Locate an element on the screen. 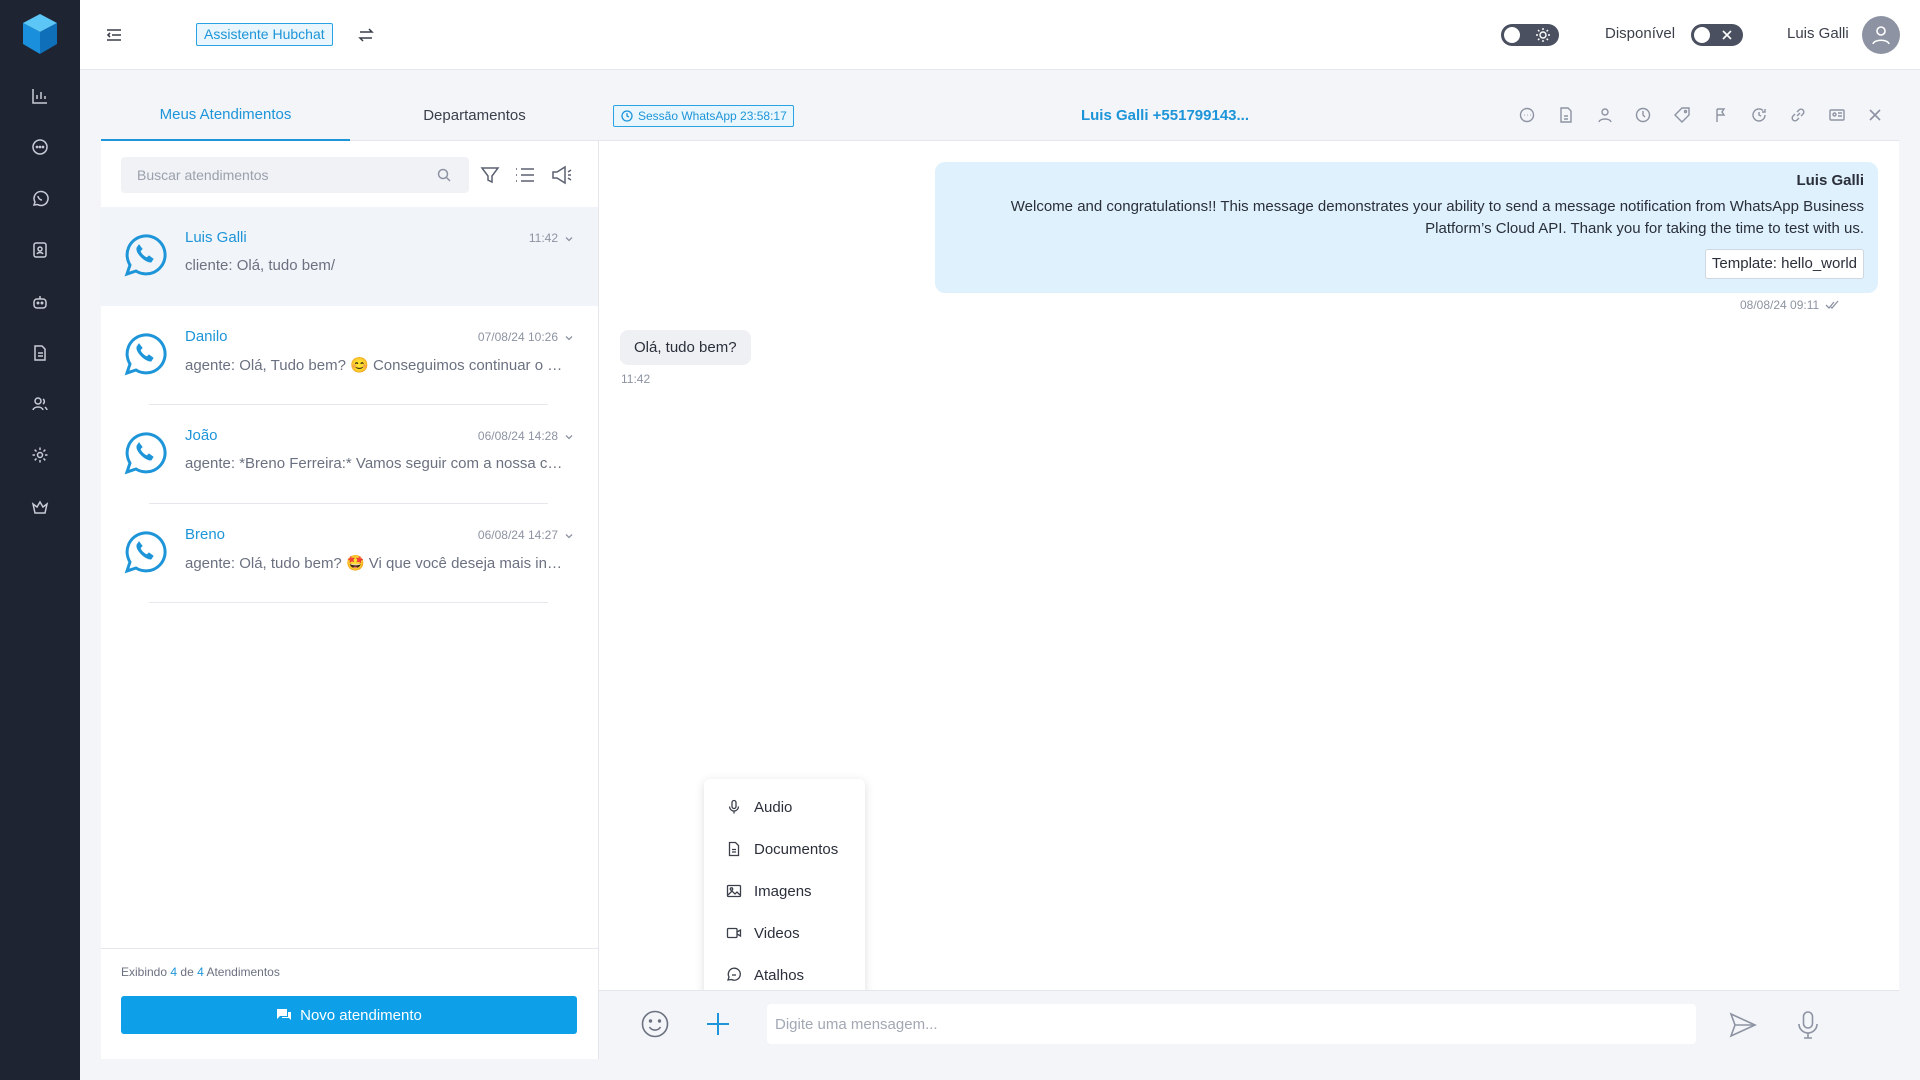  send-icon is located at coordinates (1743, 1025).